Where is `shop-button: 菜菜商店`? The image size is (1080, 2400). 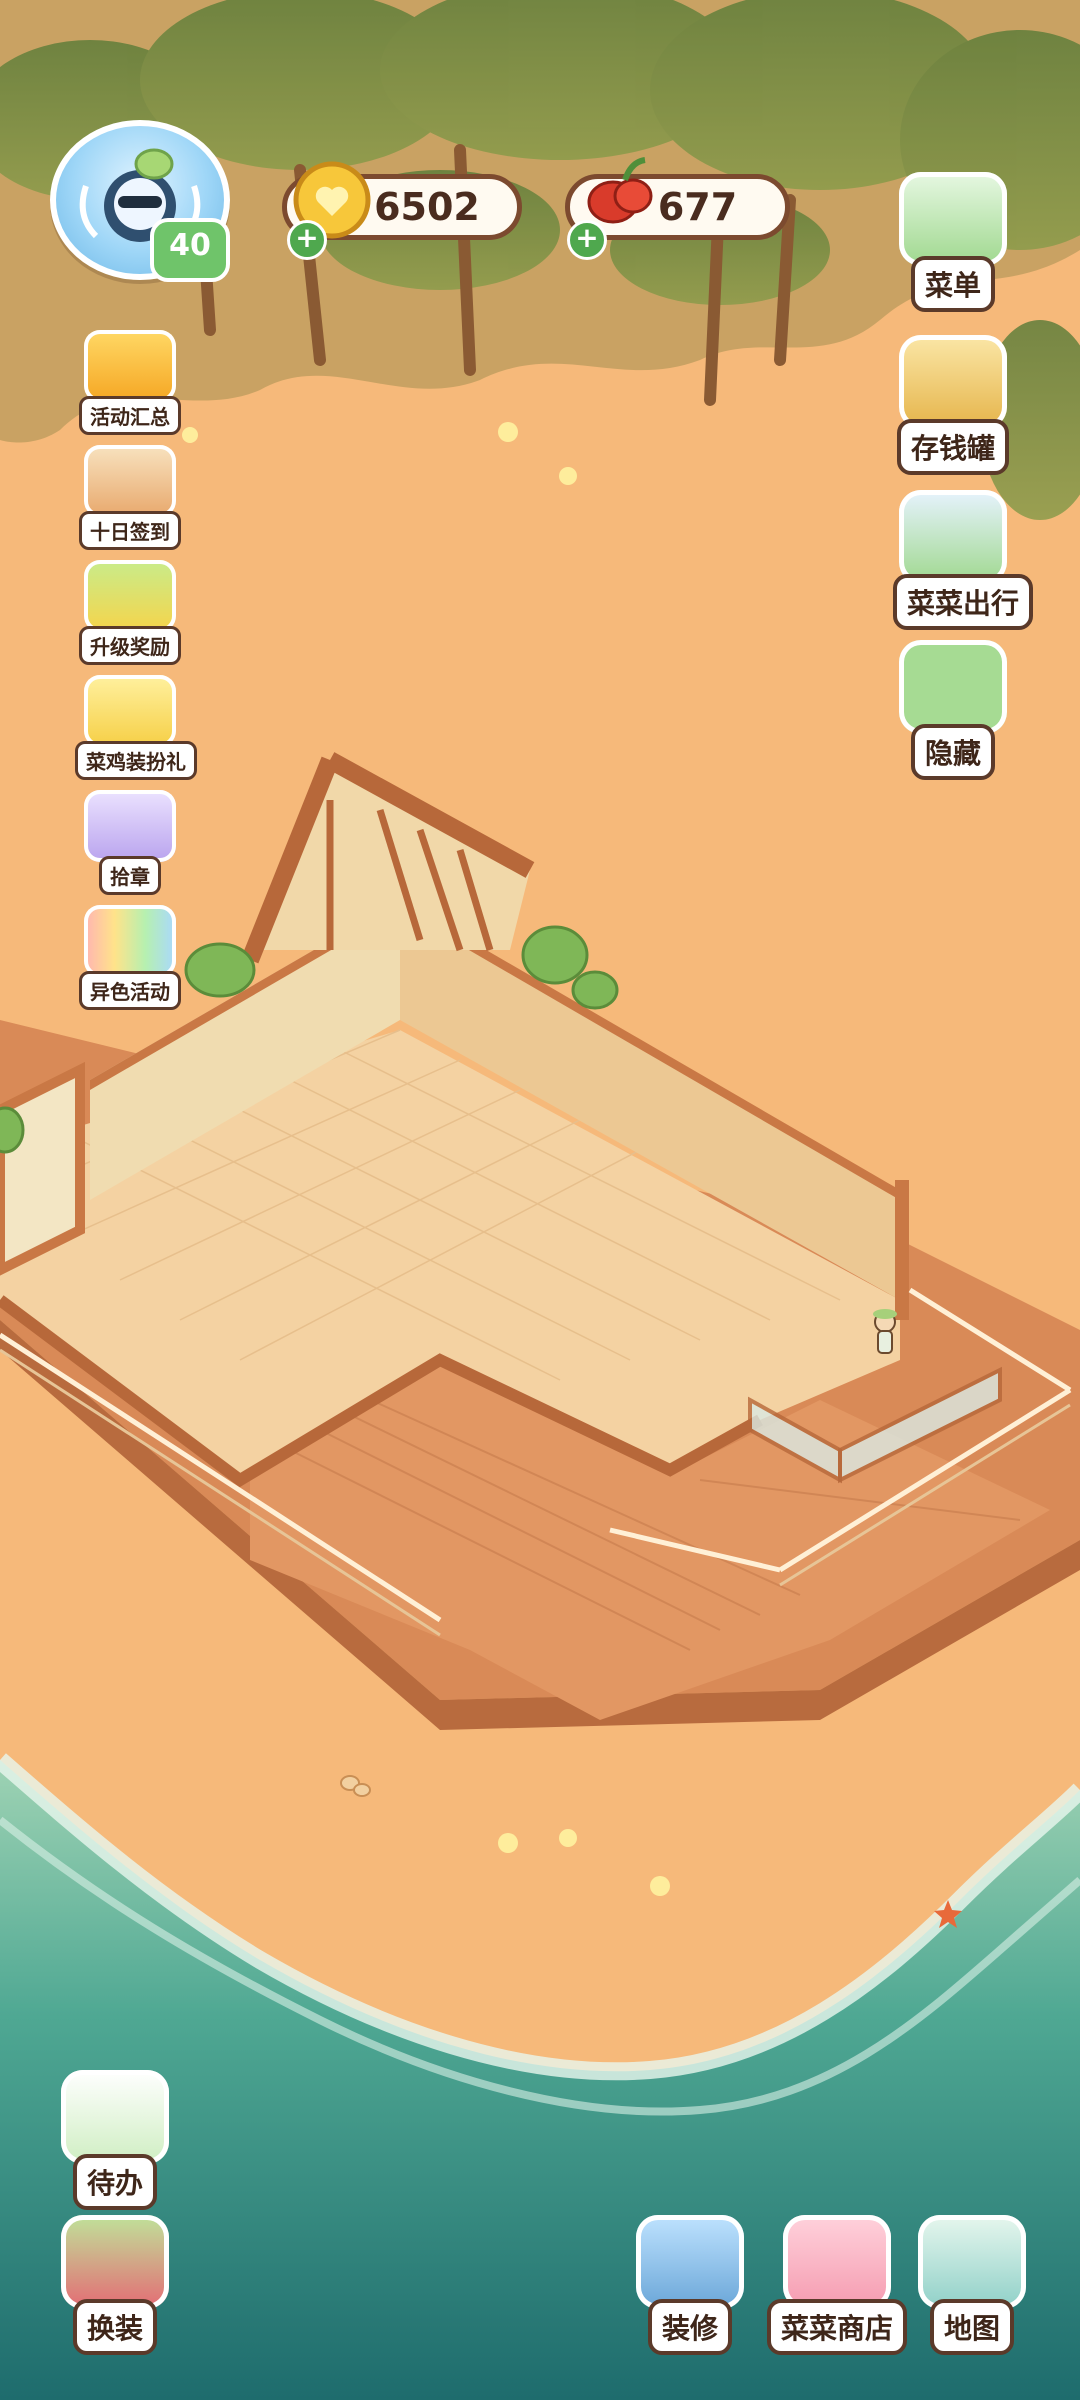 shop-button: 菜菜商店 is located at coordinates (837, 2285).